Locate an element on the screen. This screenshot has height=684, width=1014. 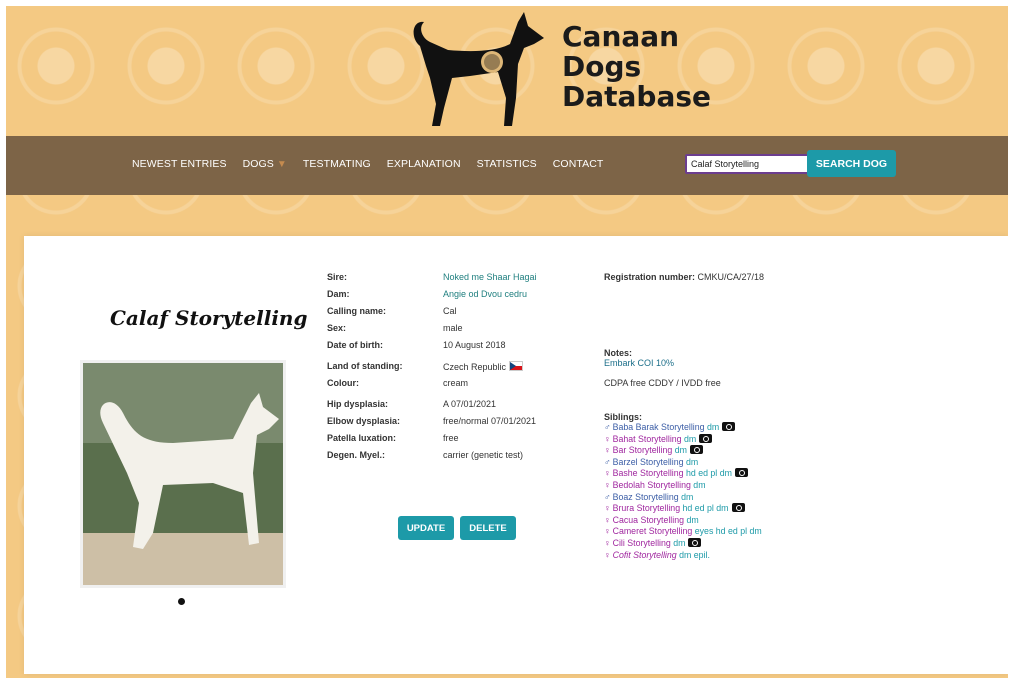
site-title: Canaan Dogs Database is located at coordinates (636, 67).